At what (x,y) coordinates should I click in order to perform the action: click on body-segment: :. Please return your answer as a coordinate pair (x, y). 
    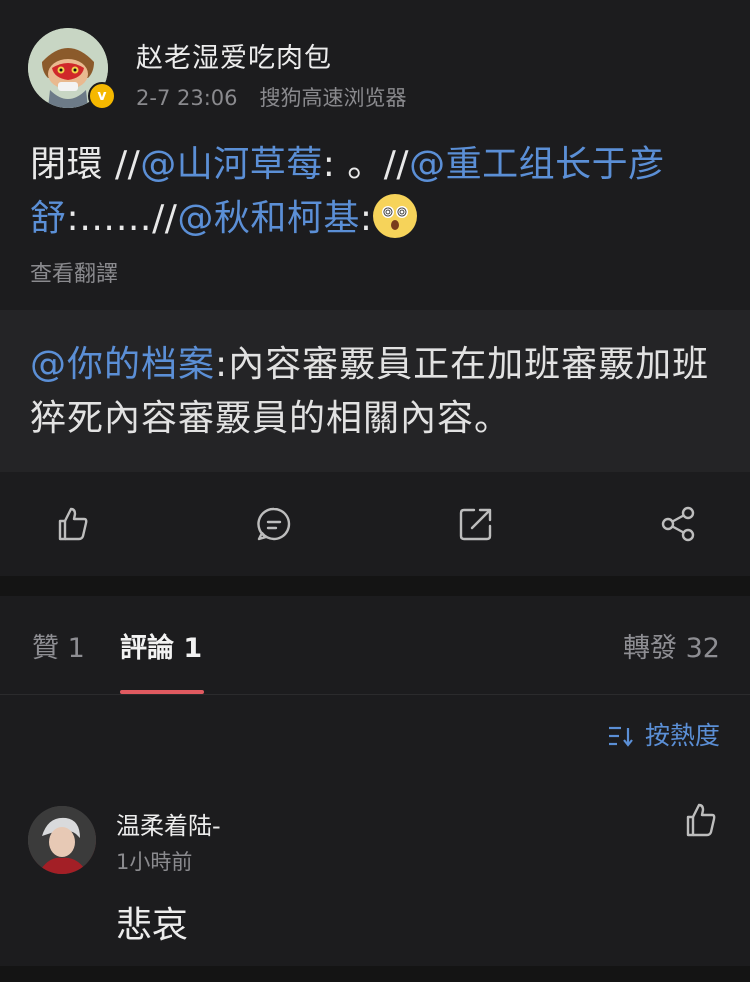
    Looking at the image, I should click on (366, 218).